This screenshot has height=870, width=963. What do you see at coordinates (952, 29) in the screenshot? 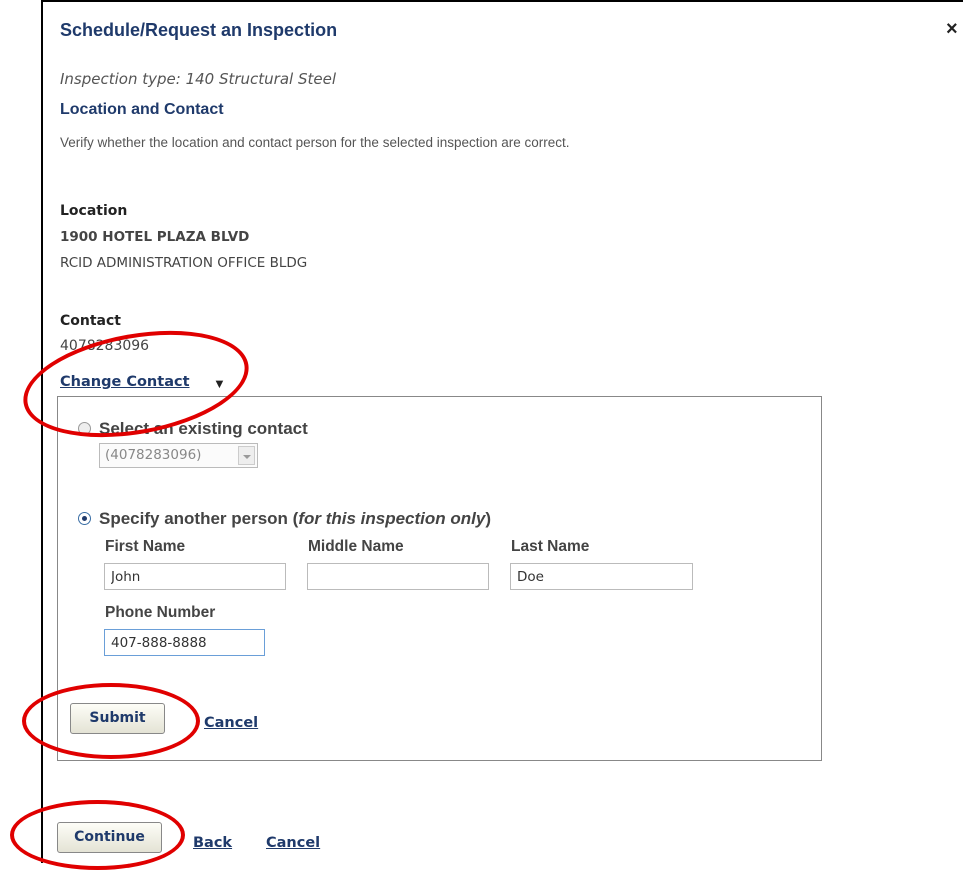
I see `close-icon: ×` at bounding box center [952, 29].